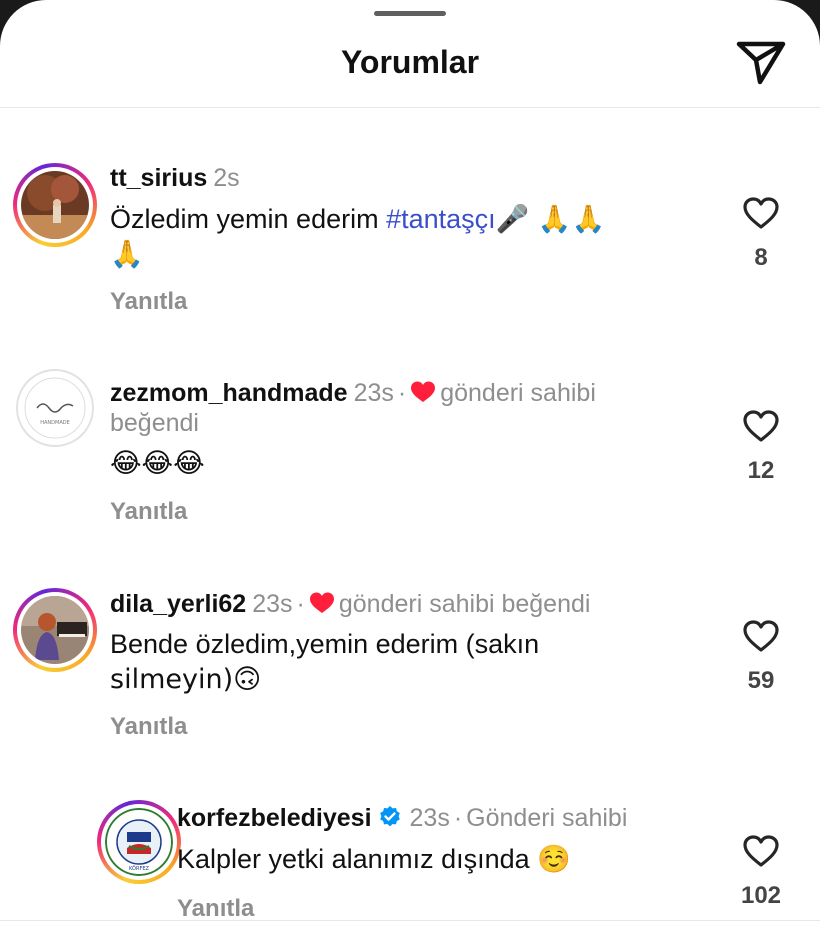 The width and height of the screenshot is (820, 936). I want to click on username: tt_sirius, so click(158, 178).